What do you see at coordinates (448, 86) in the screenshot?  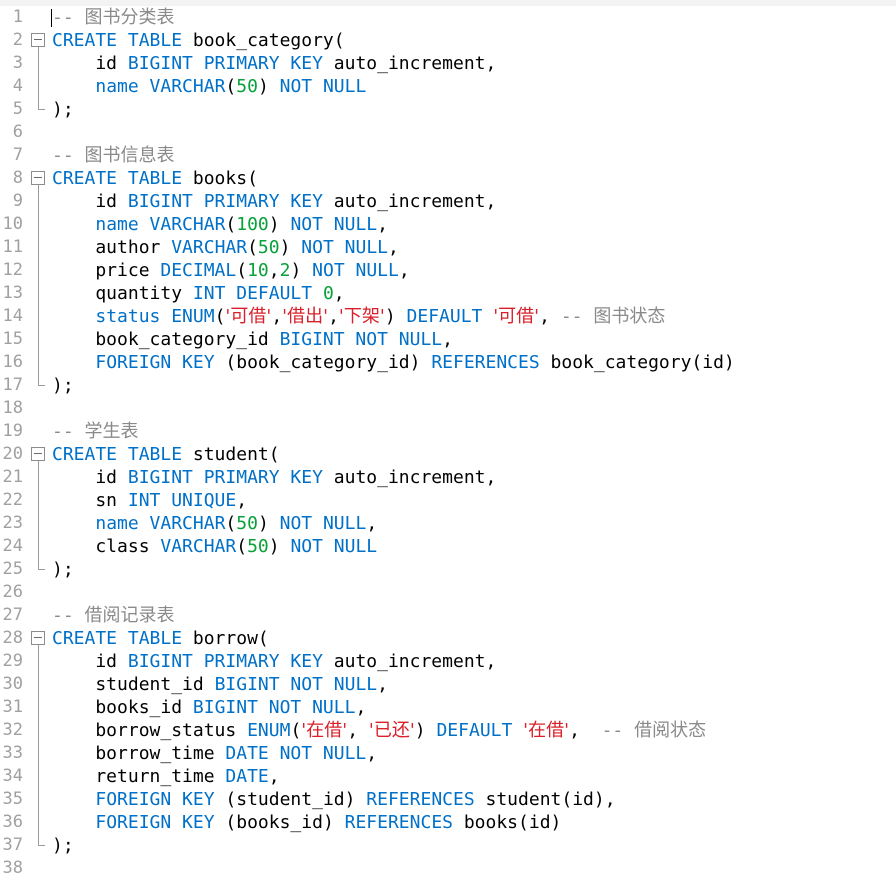 I see `code-line: 4 name VARCHAR(50) NOT NULL` at bounding box center [448, 86].